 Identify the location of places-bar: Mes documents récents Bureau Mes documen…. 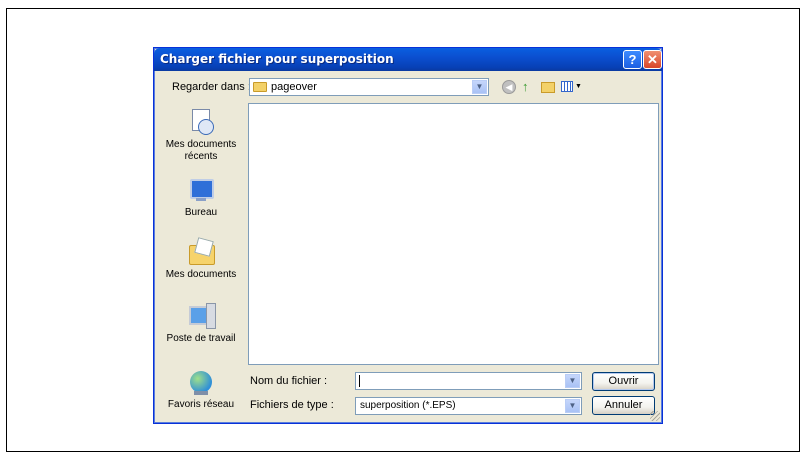
(201, 258).